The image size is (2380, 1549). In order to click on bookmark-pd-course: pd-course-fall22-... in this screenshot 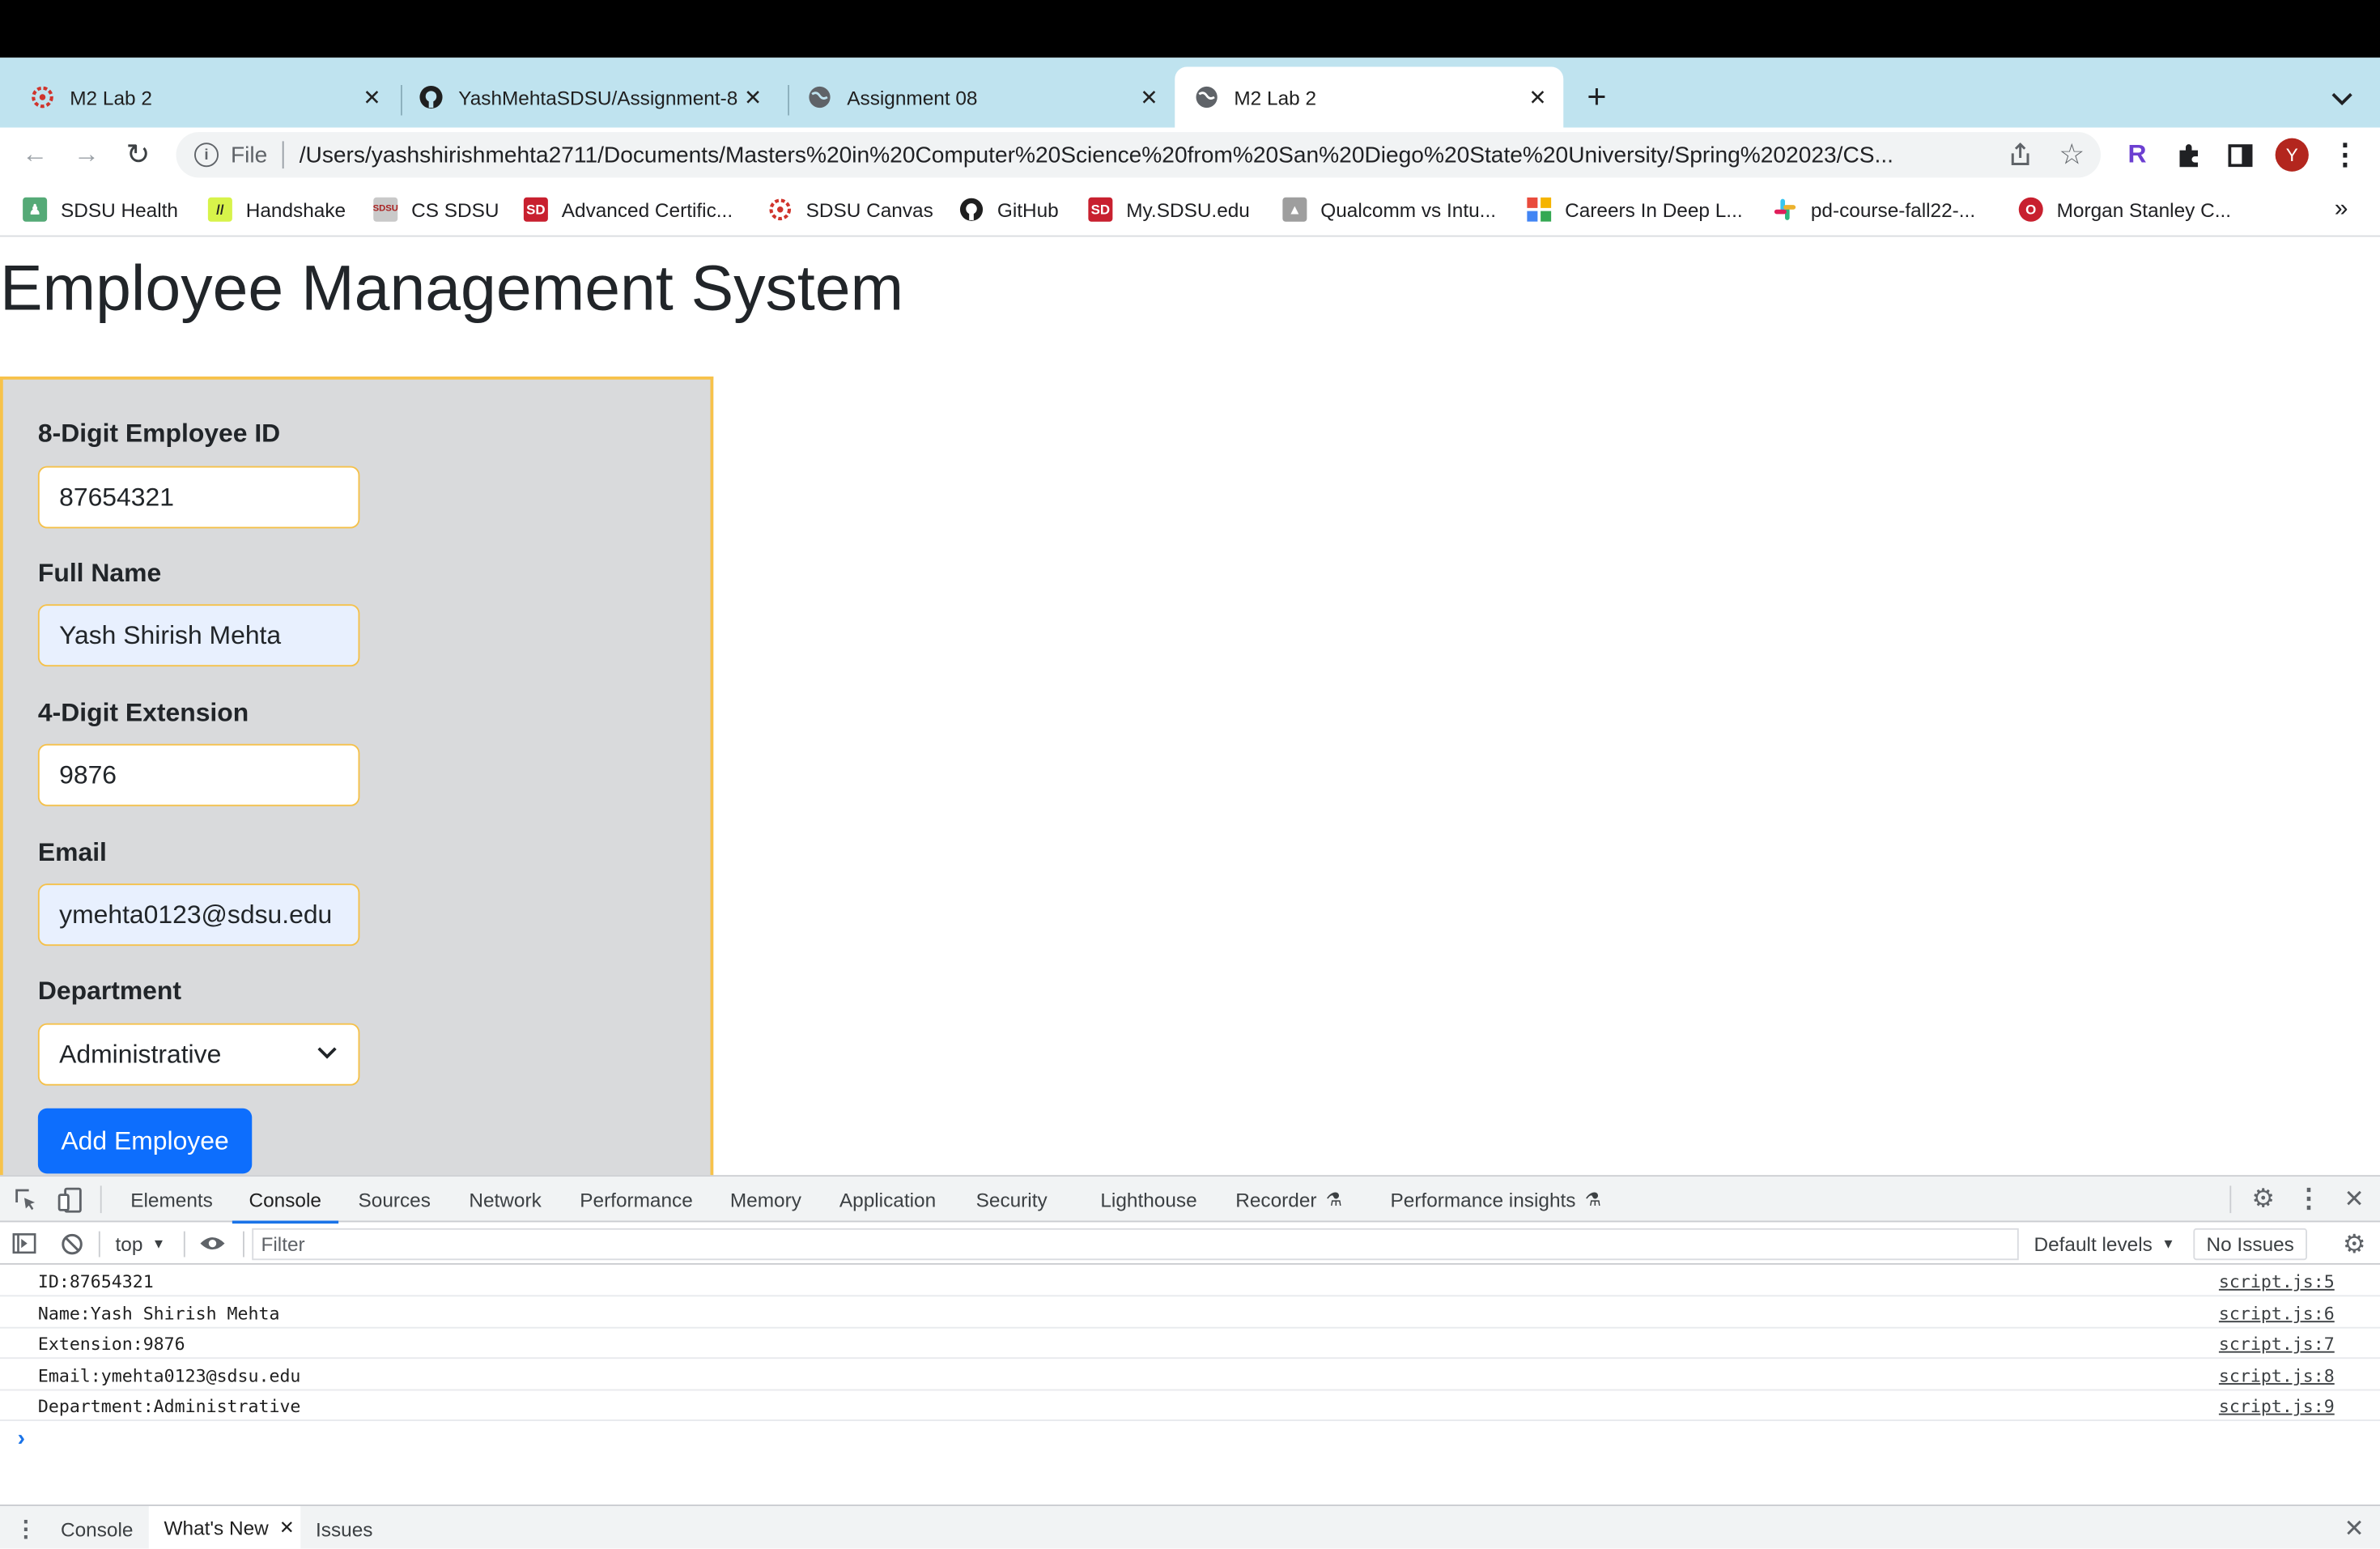, I will do `click(1874, 209)`.